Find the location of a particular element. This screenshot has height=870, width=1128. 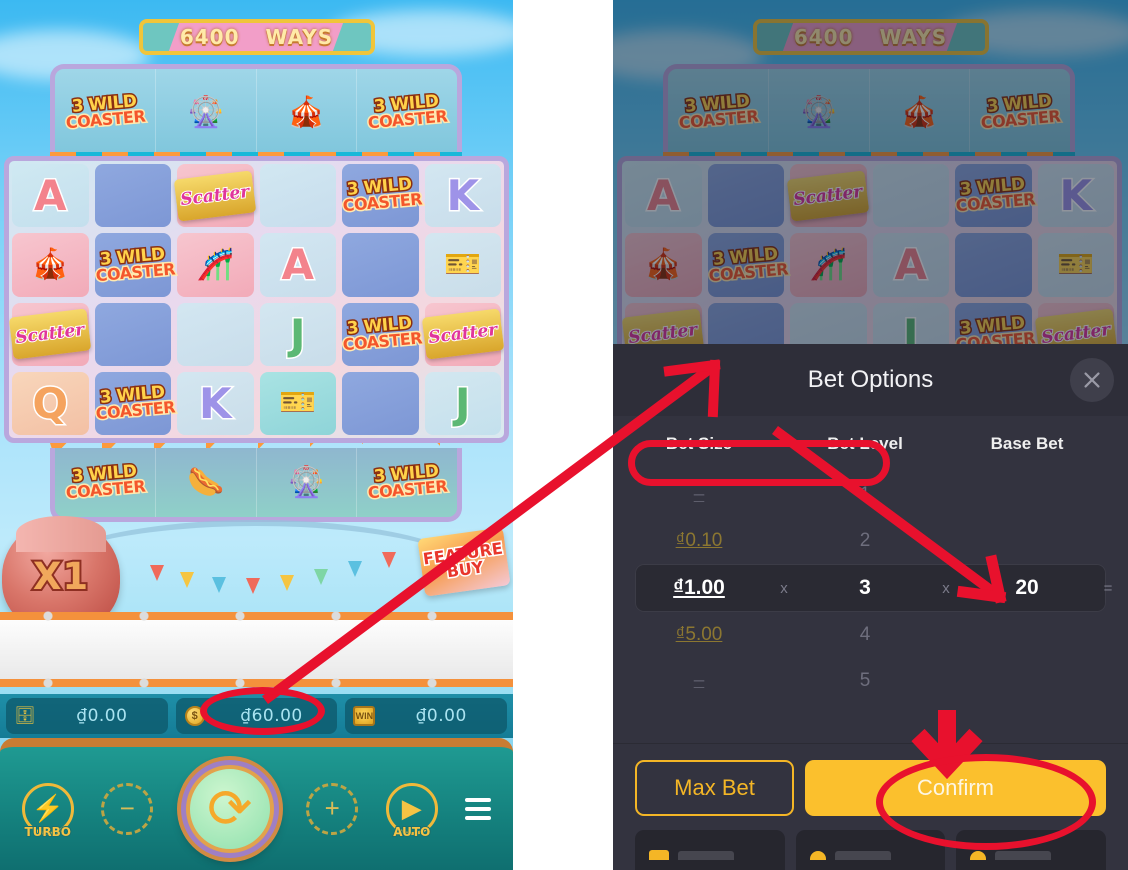

balance-value: ₫0.00 is located at coordinates (102, 716).